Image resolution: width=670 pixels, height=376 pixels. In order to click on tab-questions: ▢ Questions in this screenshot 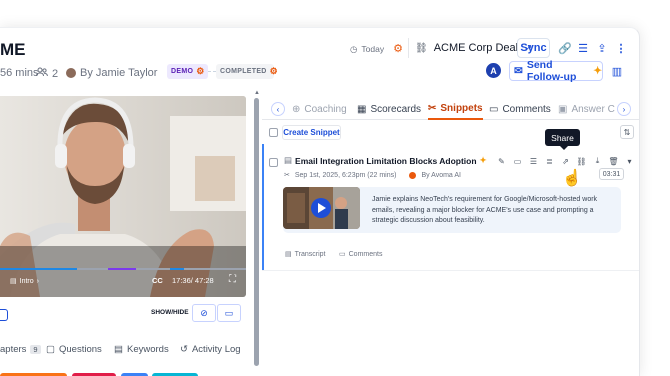, I will do `click(74, 349)`.